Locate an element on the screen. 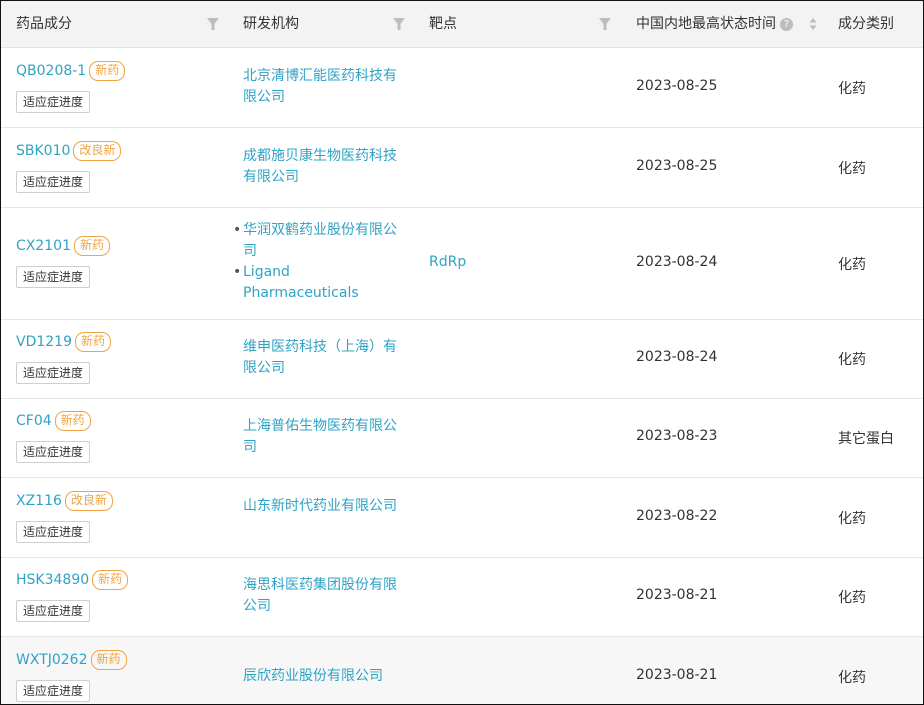 Image resolution: width=924 pixels, height=705 pixels. category: 其它蛋白 is located at coordinates (866, 439).